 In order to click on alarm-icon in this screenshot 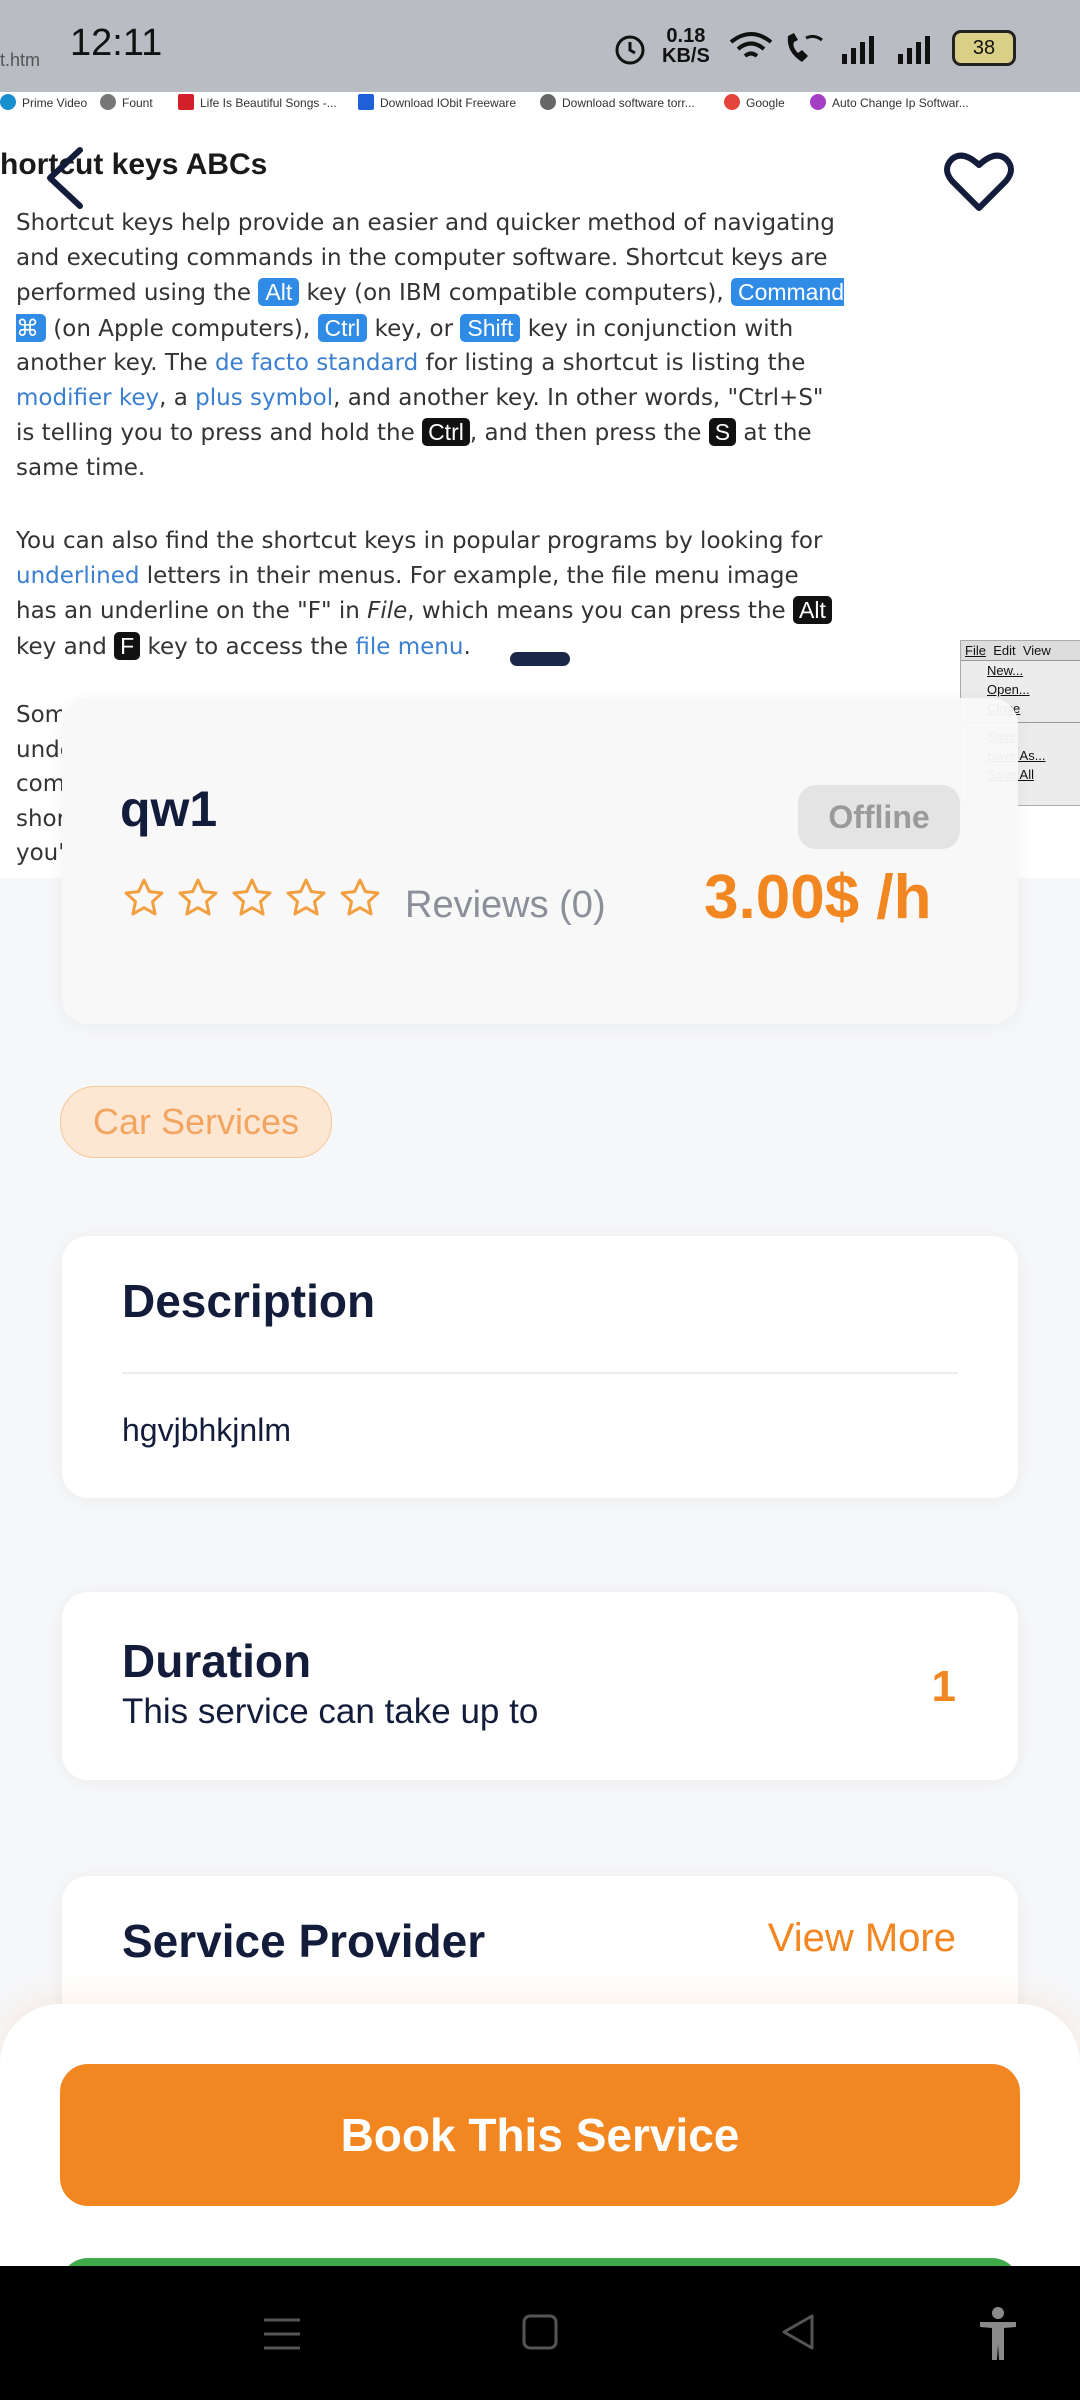, I will do `click(630, 50)`.